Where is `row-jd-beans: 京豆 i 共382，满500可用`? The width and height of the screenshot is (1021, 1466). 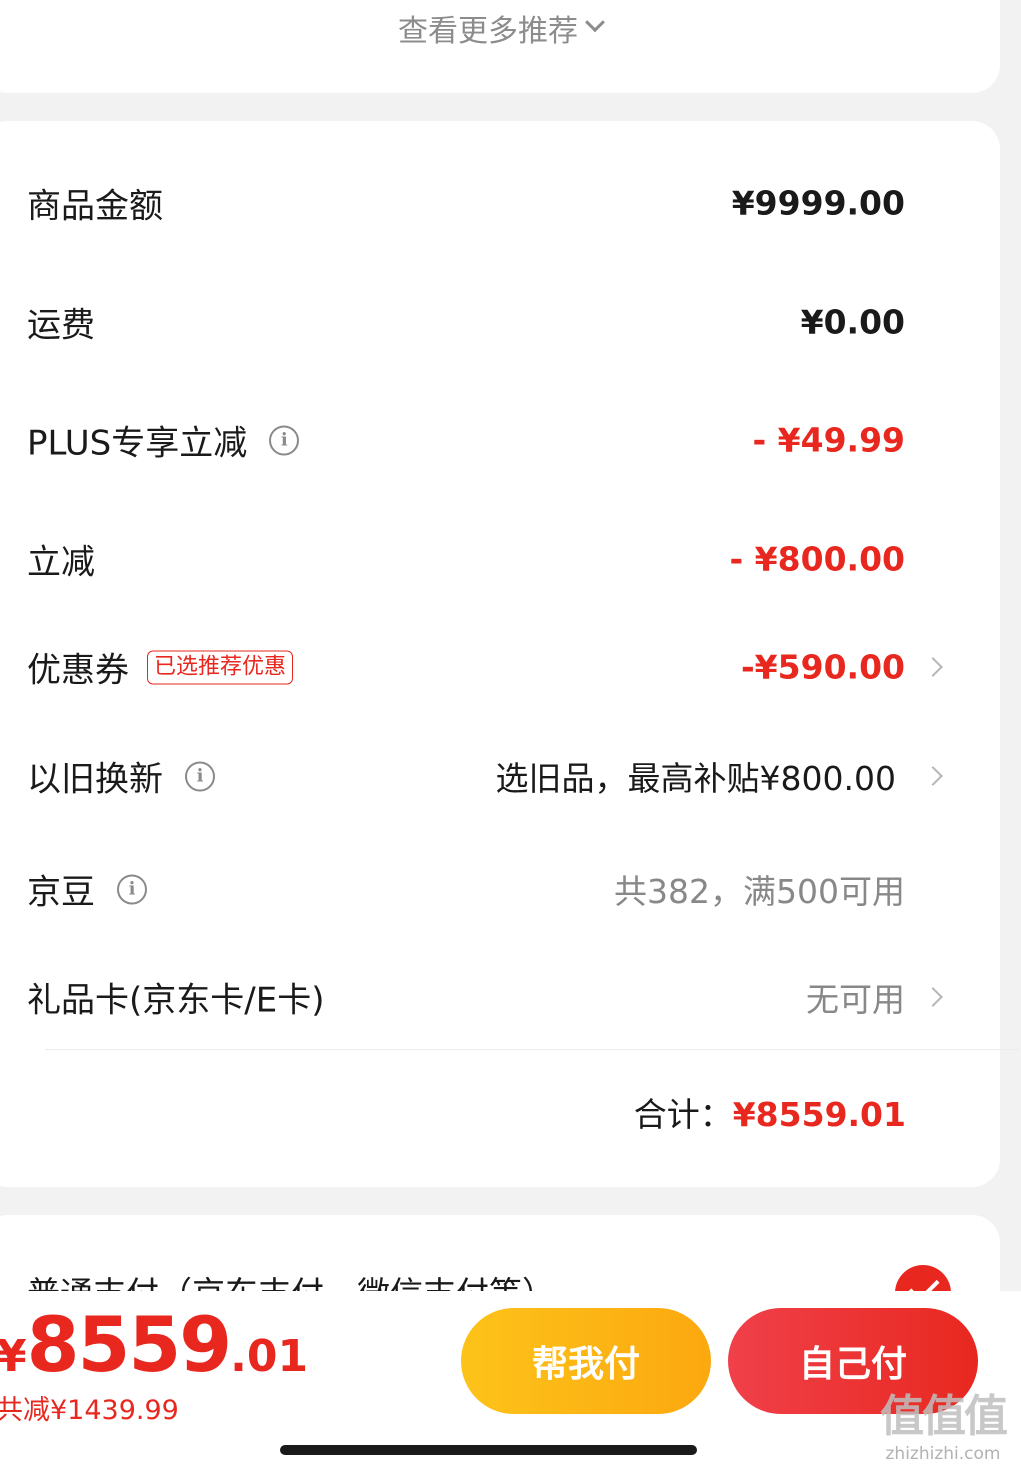 row-jd-beans: 京豆 i 共382，满500可用 is located at coordinates (510, 889).